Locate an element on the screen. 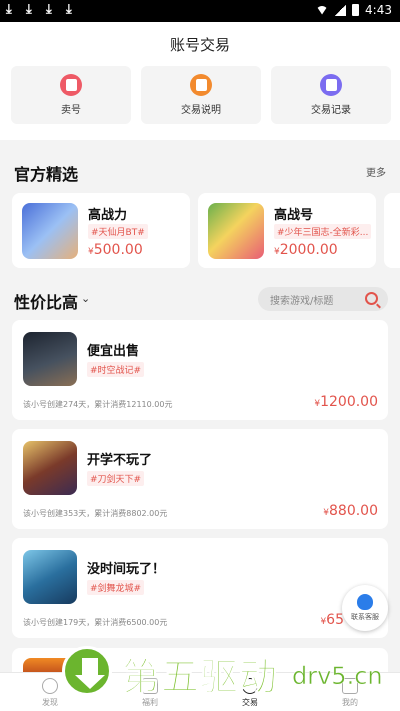 The width and height of the screenshot is (400, 711). download-arrow-icon is located at coordinates (87, 671).